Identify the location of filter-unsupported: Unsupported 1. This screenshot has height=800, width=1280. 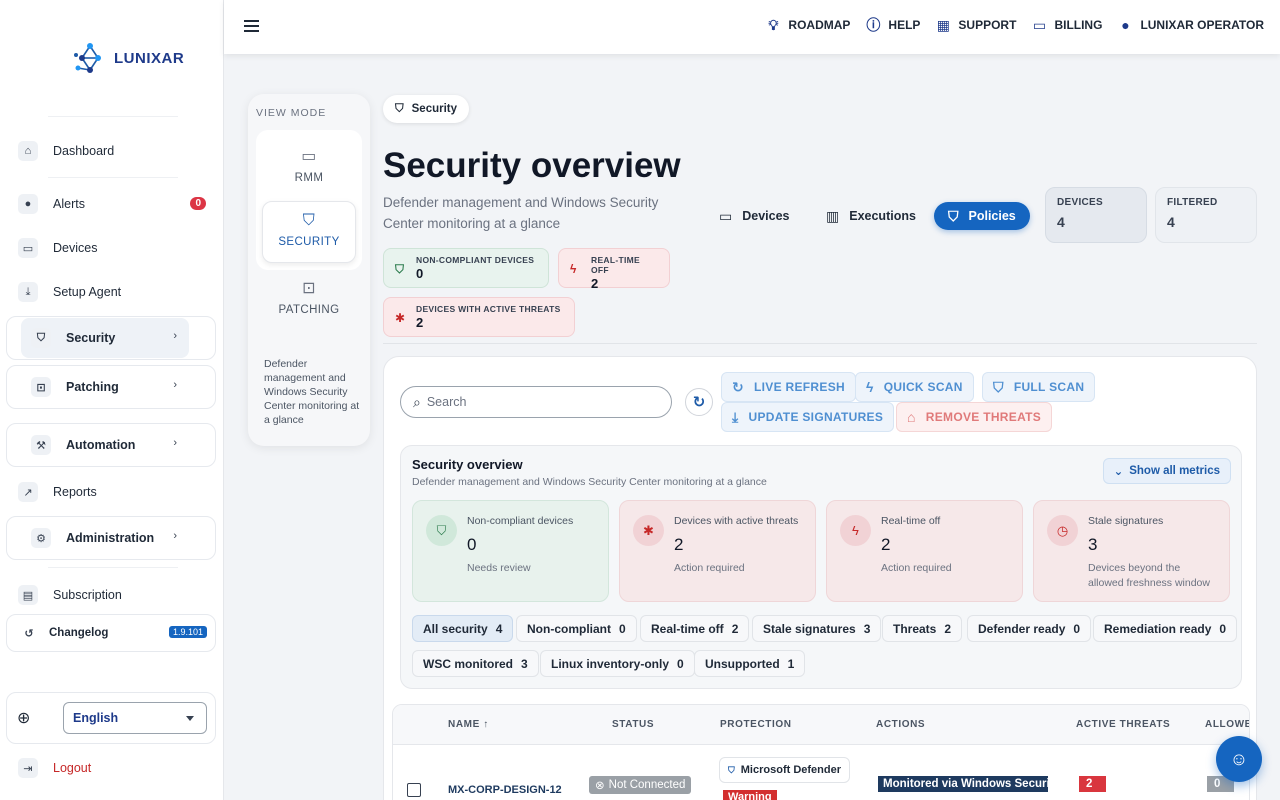
(750, 663).